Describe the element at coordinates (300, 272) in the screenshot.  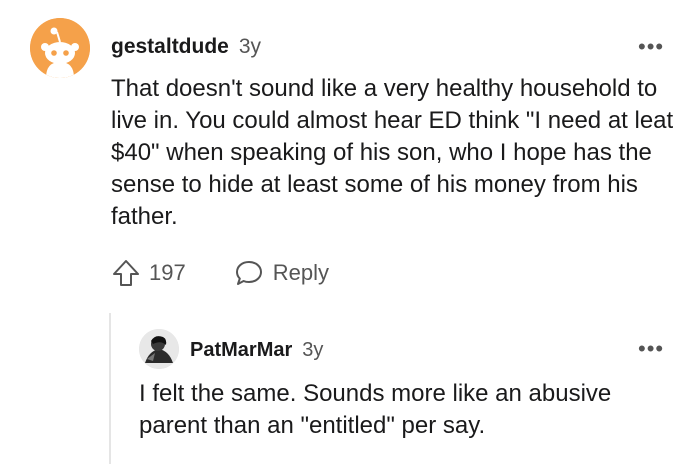
I see `reply-label: Reply` at that location.